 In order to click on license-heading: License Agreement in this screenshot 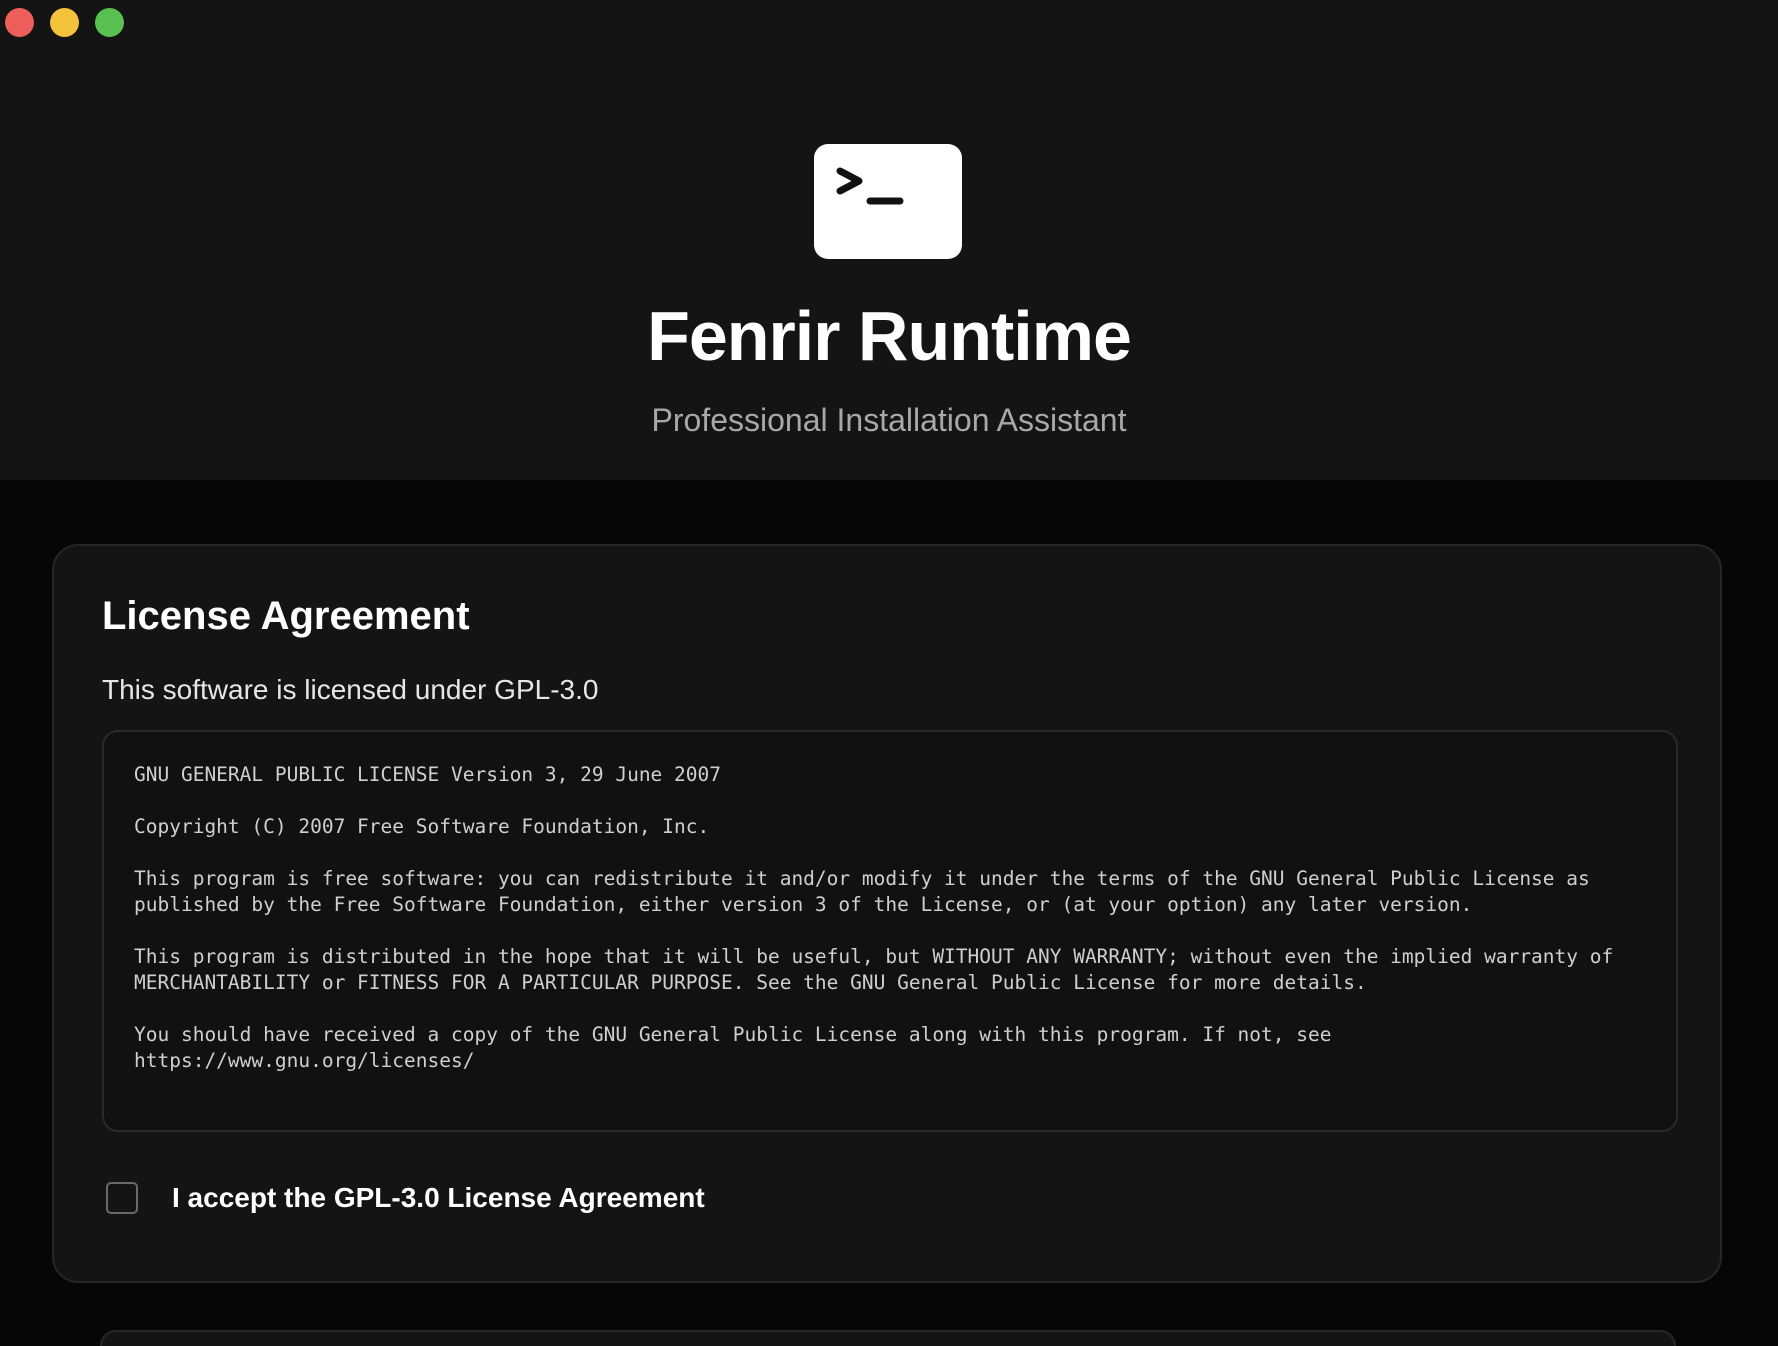, I will do `click(286, 616)`.